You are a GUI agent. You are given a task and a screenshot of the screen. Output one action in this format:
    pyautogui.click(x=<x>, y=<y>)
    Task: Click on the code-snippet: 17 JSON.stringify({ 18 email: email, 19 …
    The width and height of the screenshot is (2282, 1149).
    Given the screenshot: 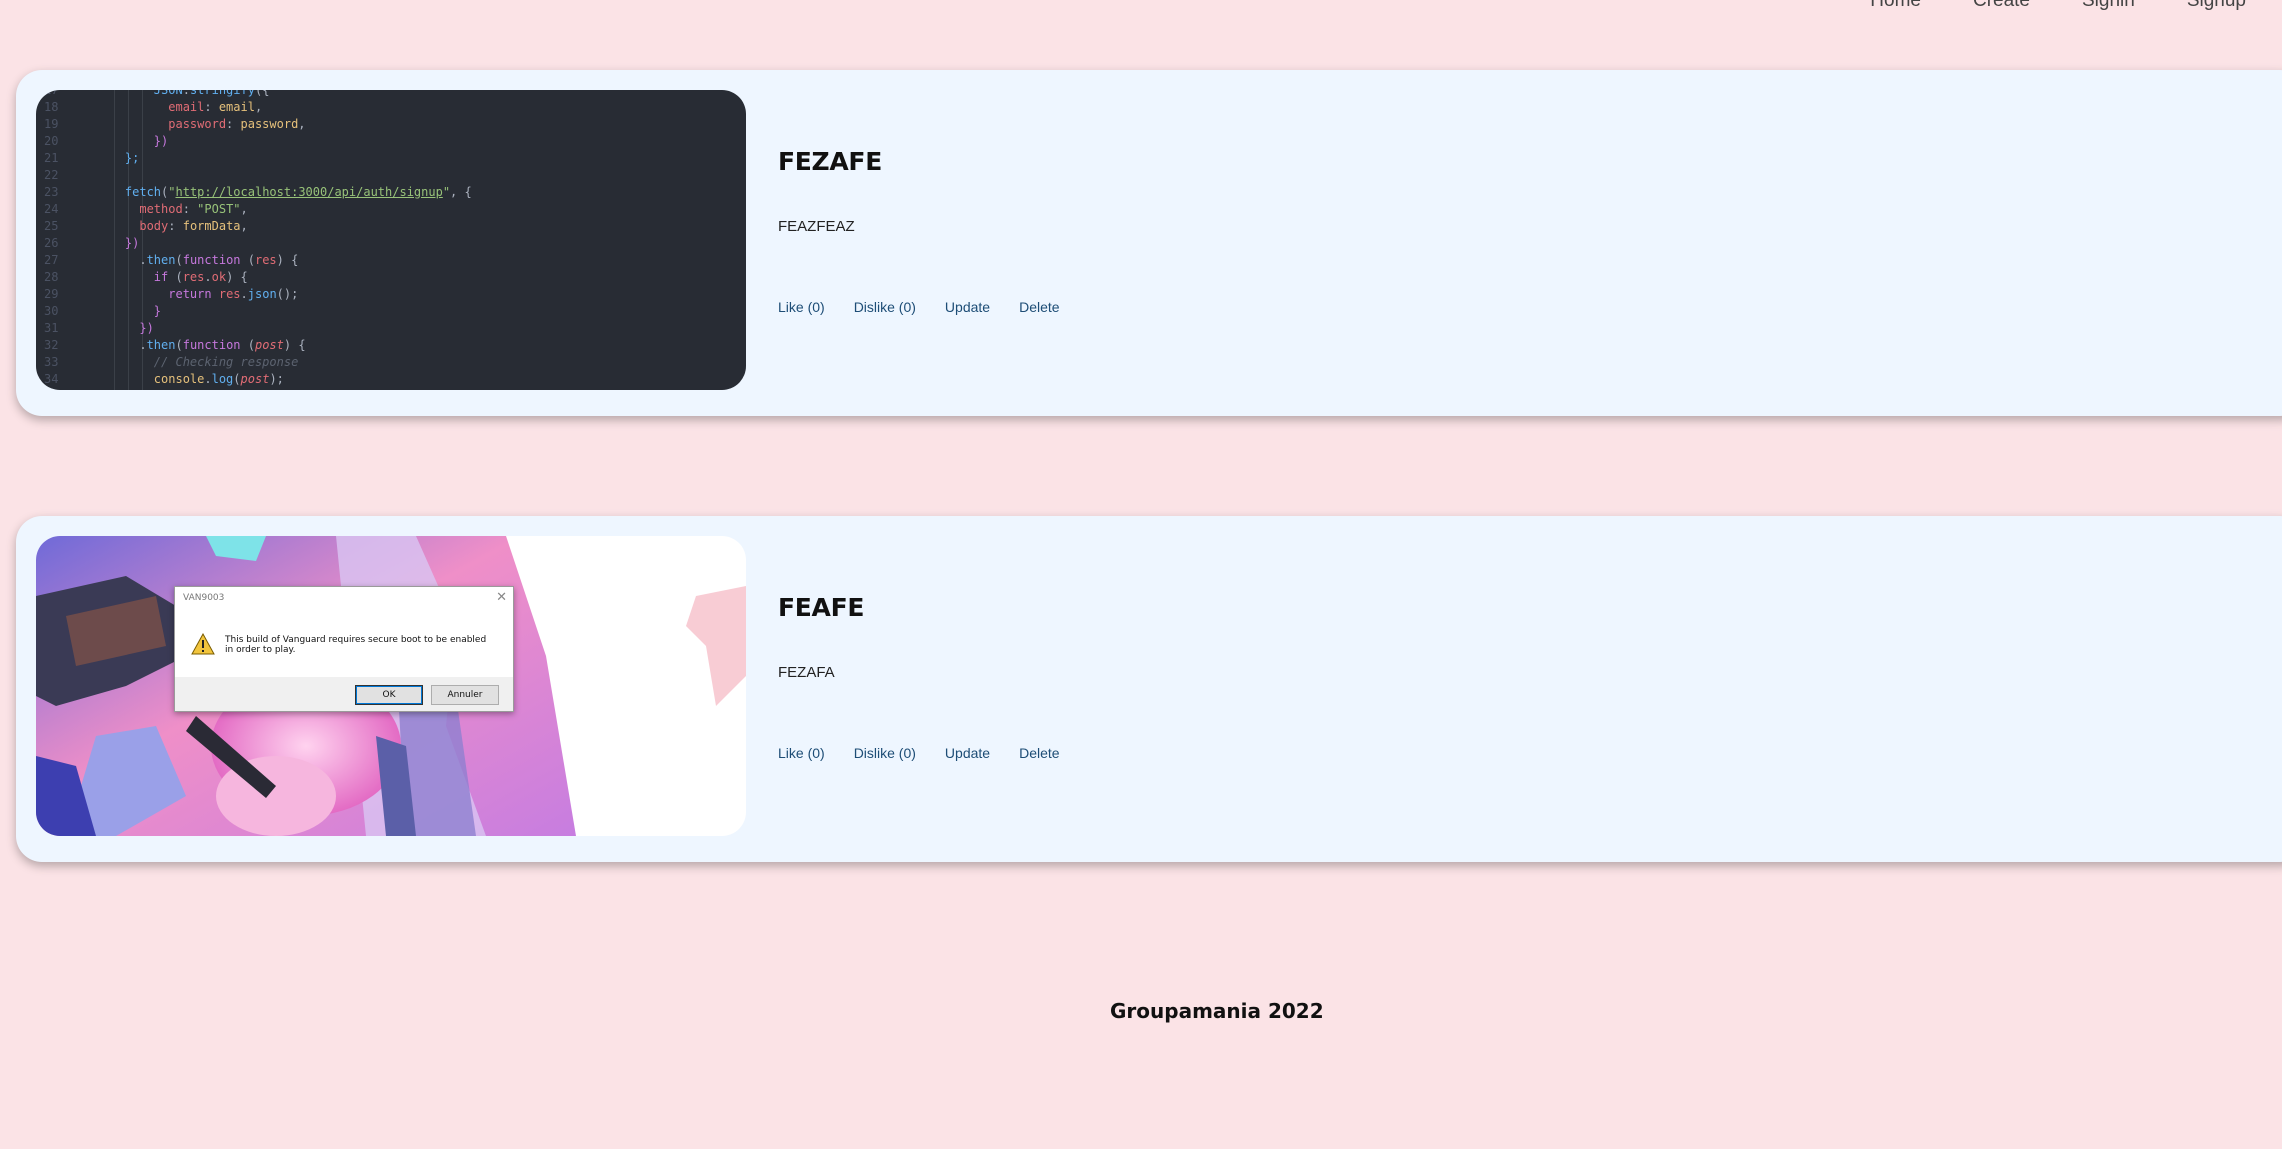 What is the action you would take?
    pyautogui.click(x=258, y=238)
    